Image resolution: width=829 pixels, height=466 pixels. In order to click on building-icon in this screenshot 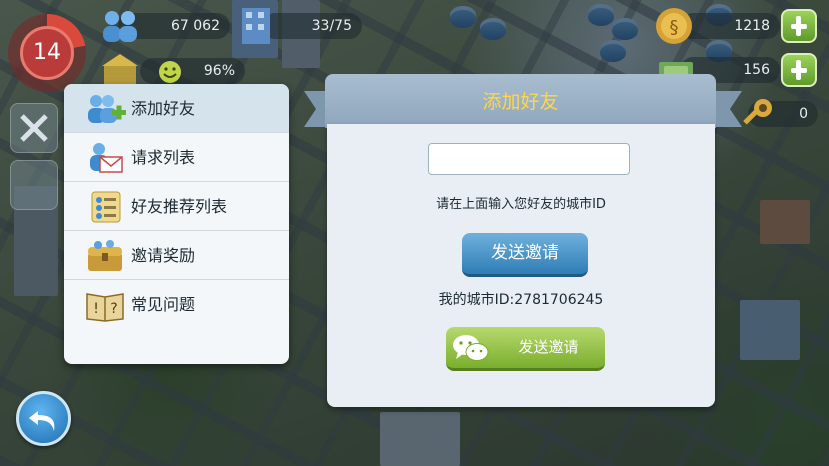, I will do `click(256, 26)`.